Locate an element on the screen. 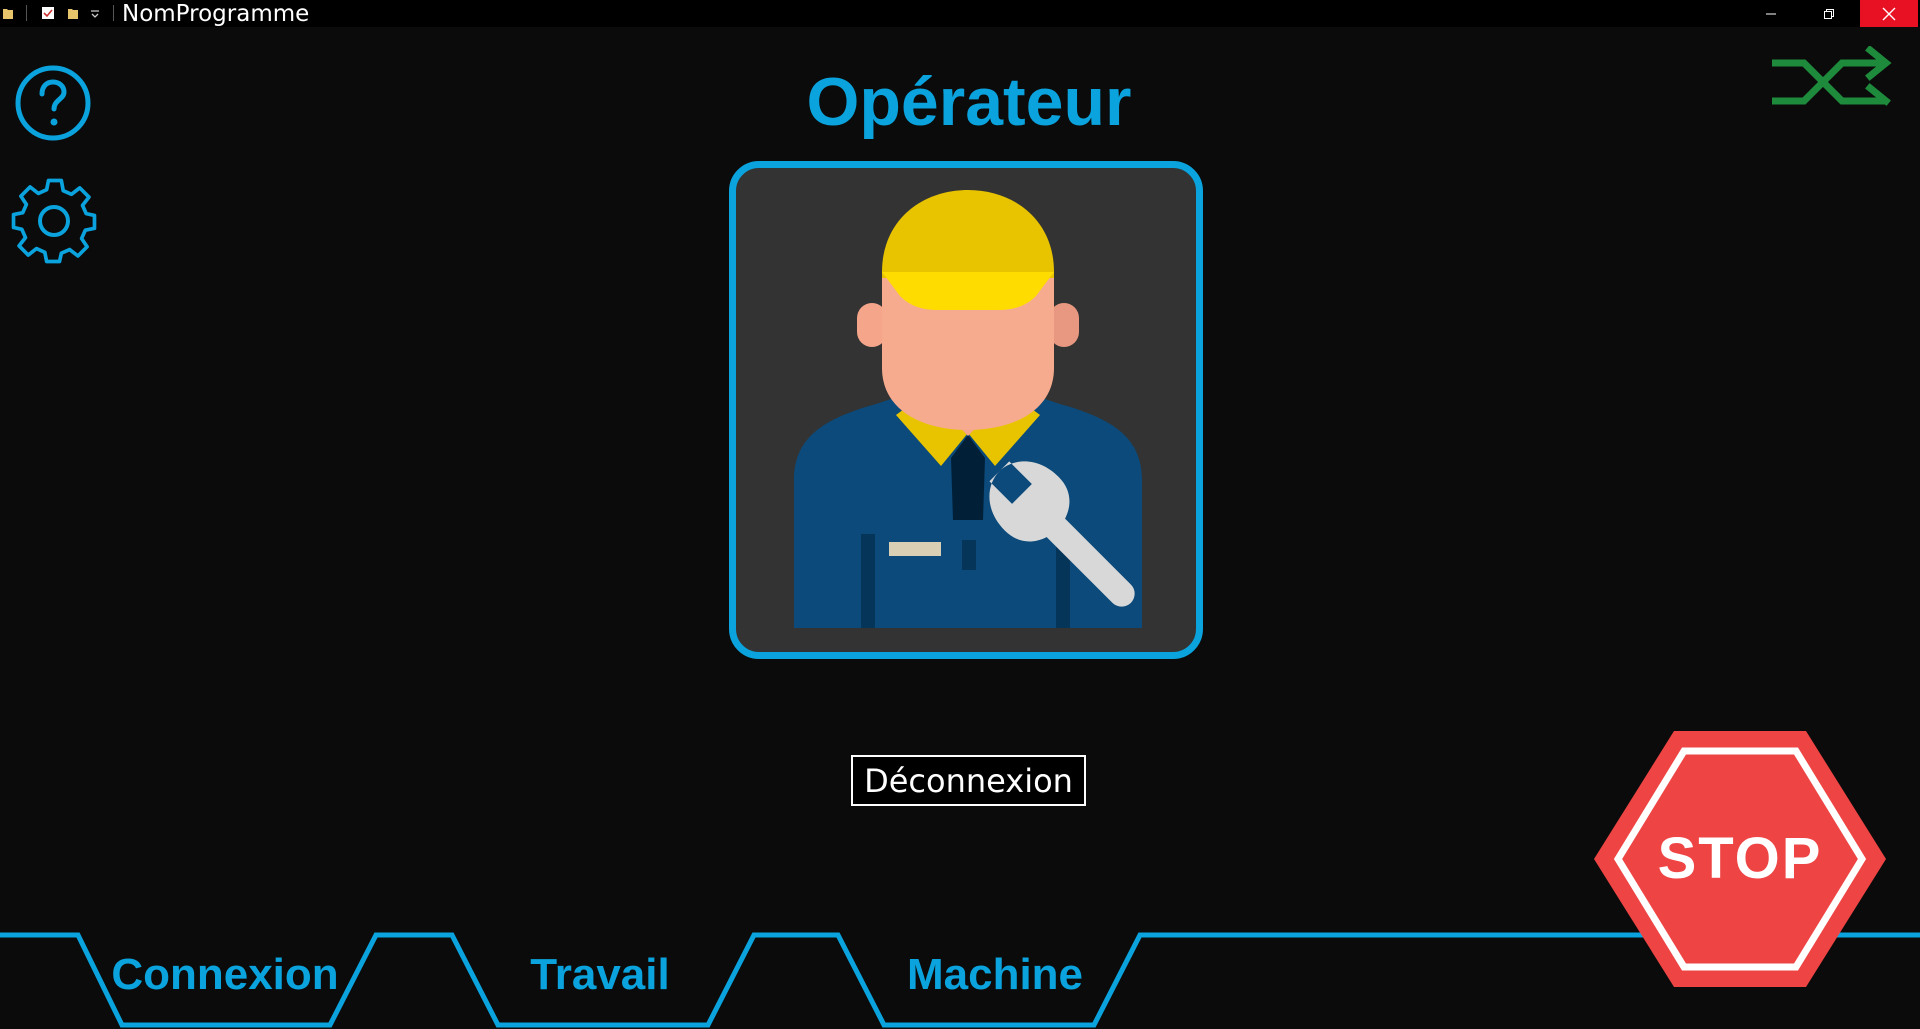  emergency-stop-button: STOP is located at coordinates (1740, 859).